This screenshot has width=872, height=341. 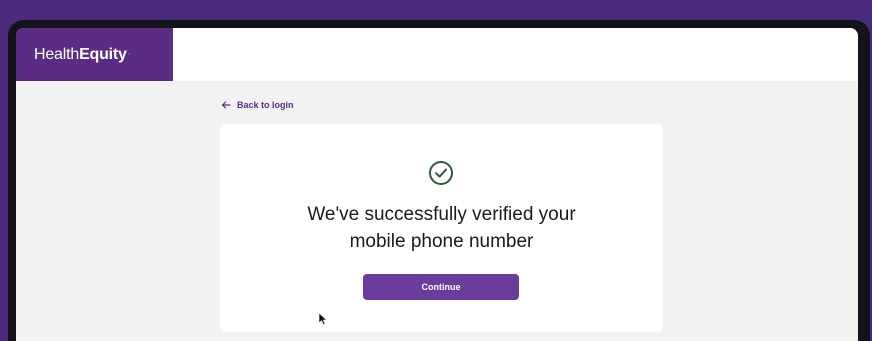 I want to click on continue-button: Continue, so click(x=441, y=287).